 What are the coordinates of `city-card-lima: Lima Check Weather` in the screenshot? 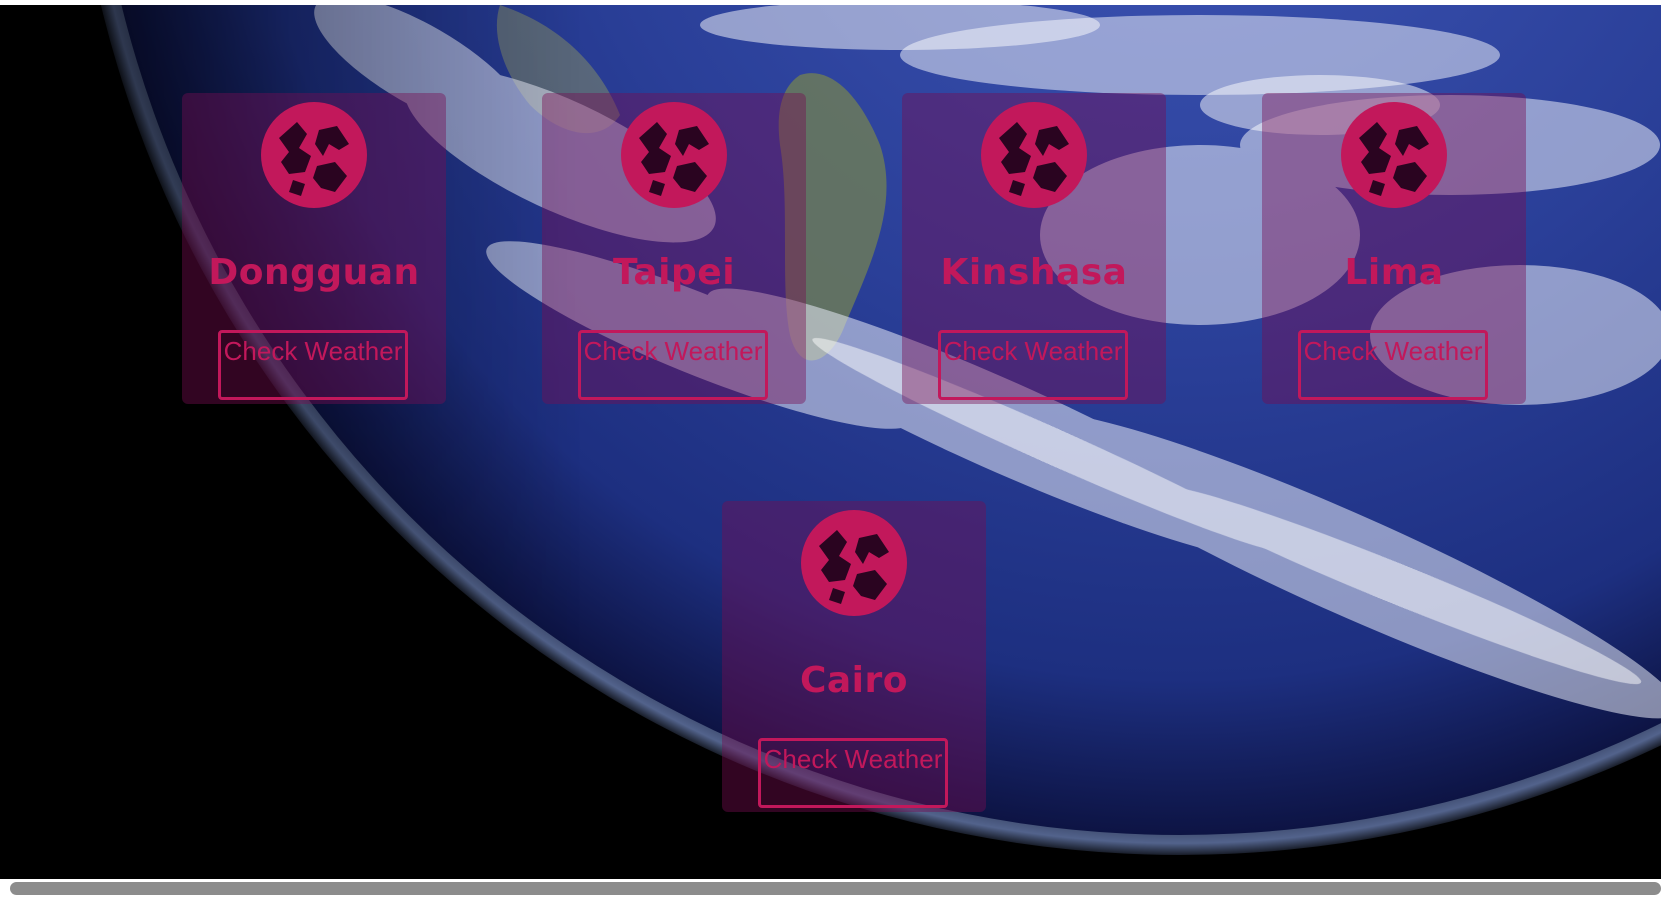 It's located at (1394, 248).